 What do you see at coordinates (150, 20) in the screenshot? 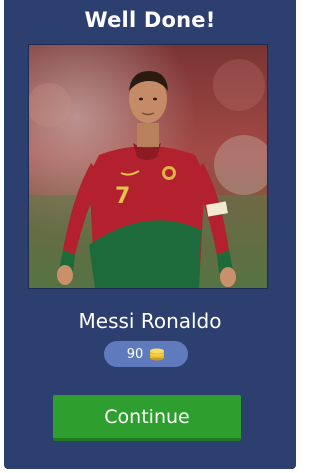
I see `page-title: Well Done!` at bounding box center [150, 20].